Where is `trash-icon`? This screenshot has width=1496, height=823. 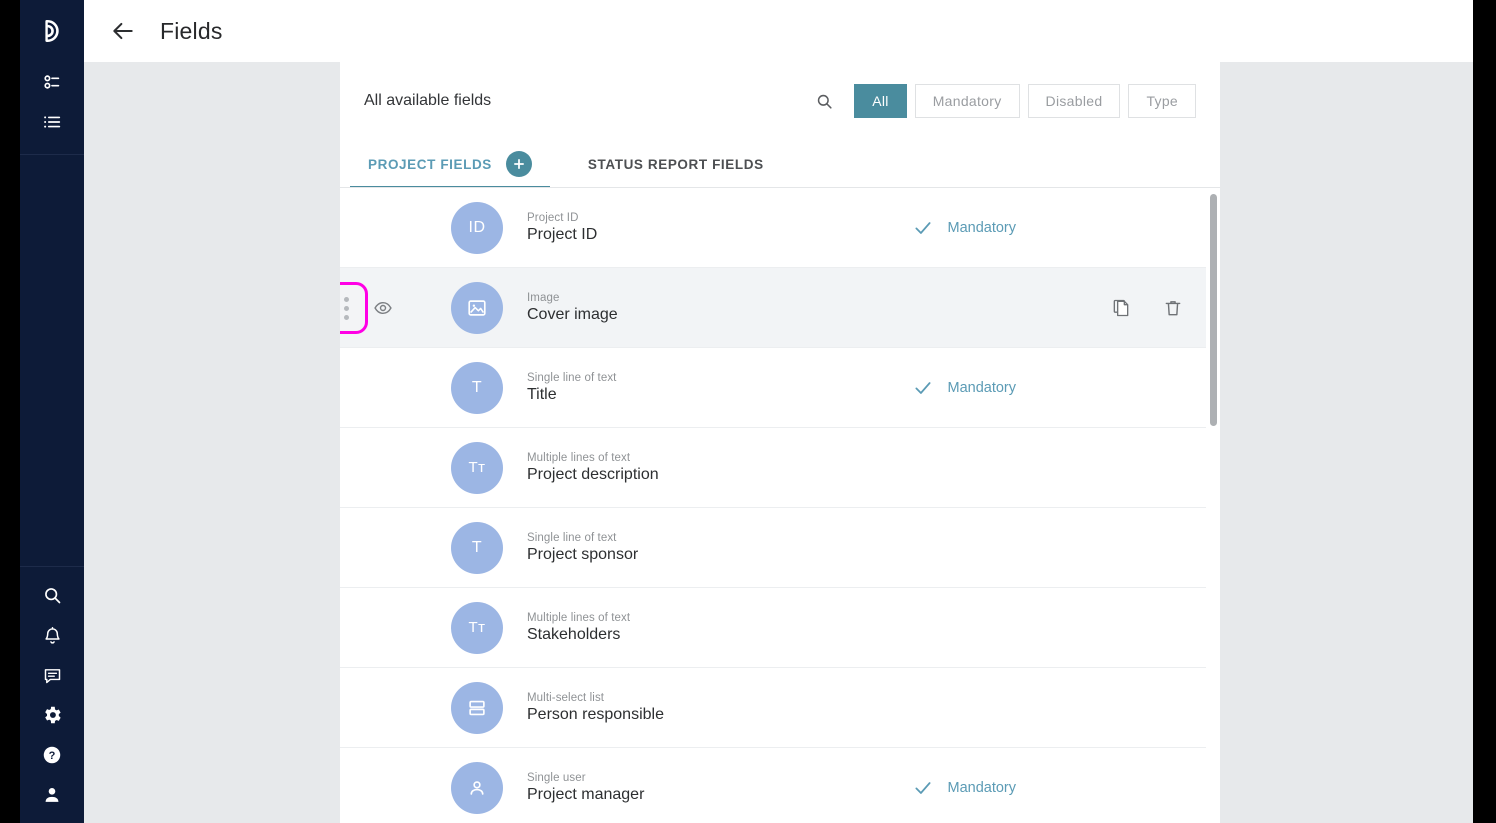
trash-icon is located at coordinates (1173, 307).